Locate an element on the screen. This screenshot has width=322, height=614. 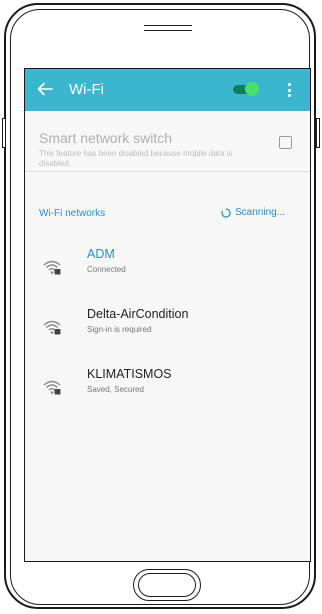
more-vert-icon is located at coordinates (289, 84).